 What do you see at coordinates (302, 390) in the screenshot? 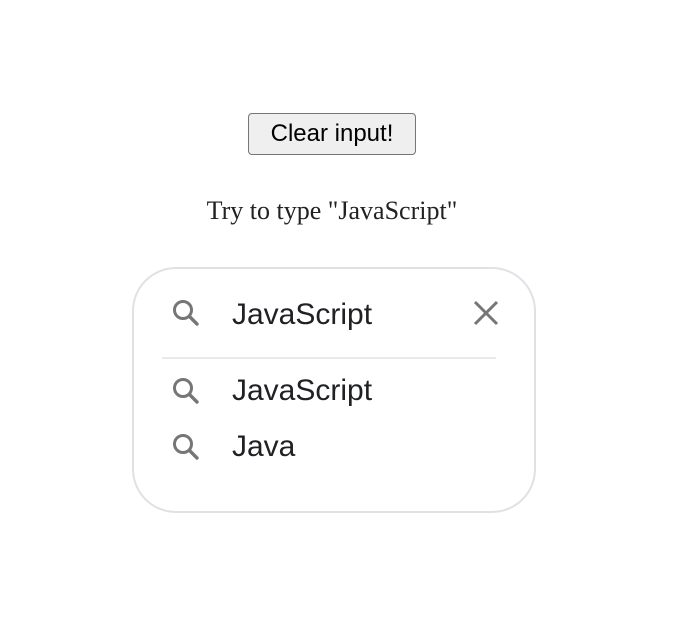
I see `suggestion-label: JavaScript` at bounding box center [302, 390].